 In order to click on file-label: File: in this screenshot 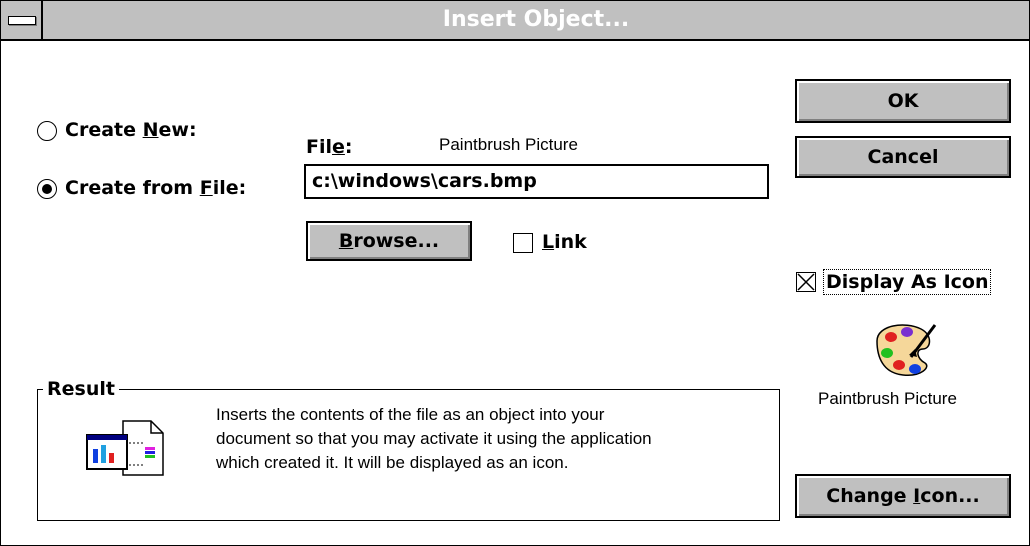, I will do `click(329, 147)`.